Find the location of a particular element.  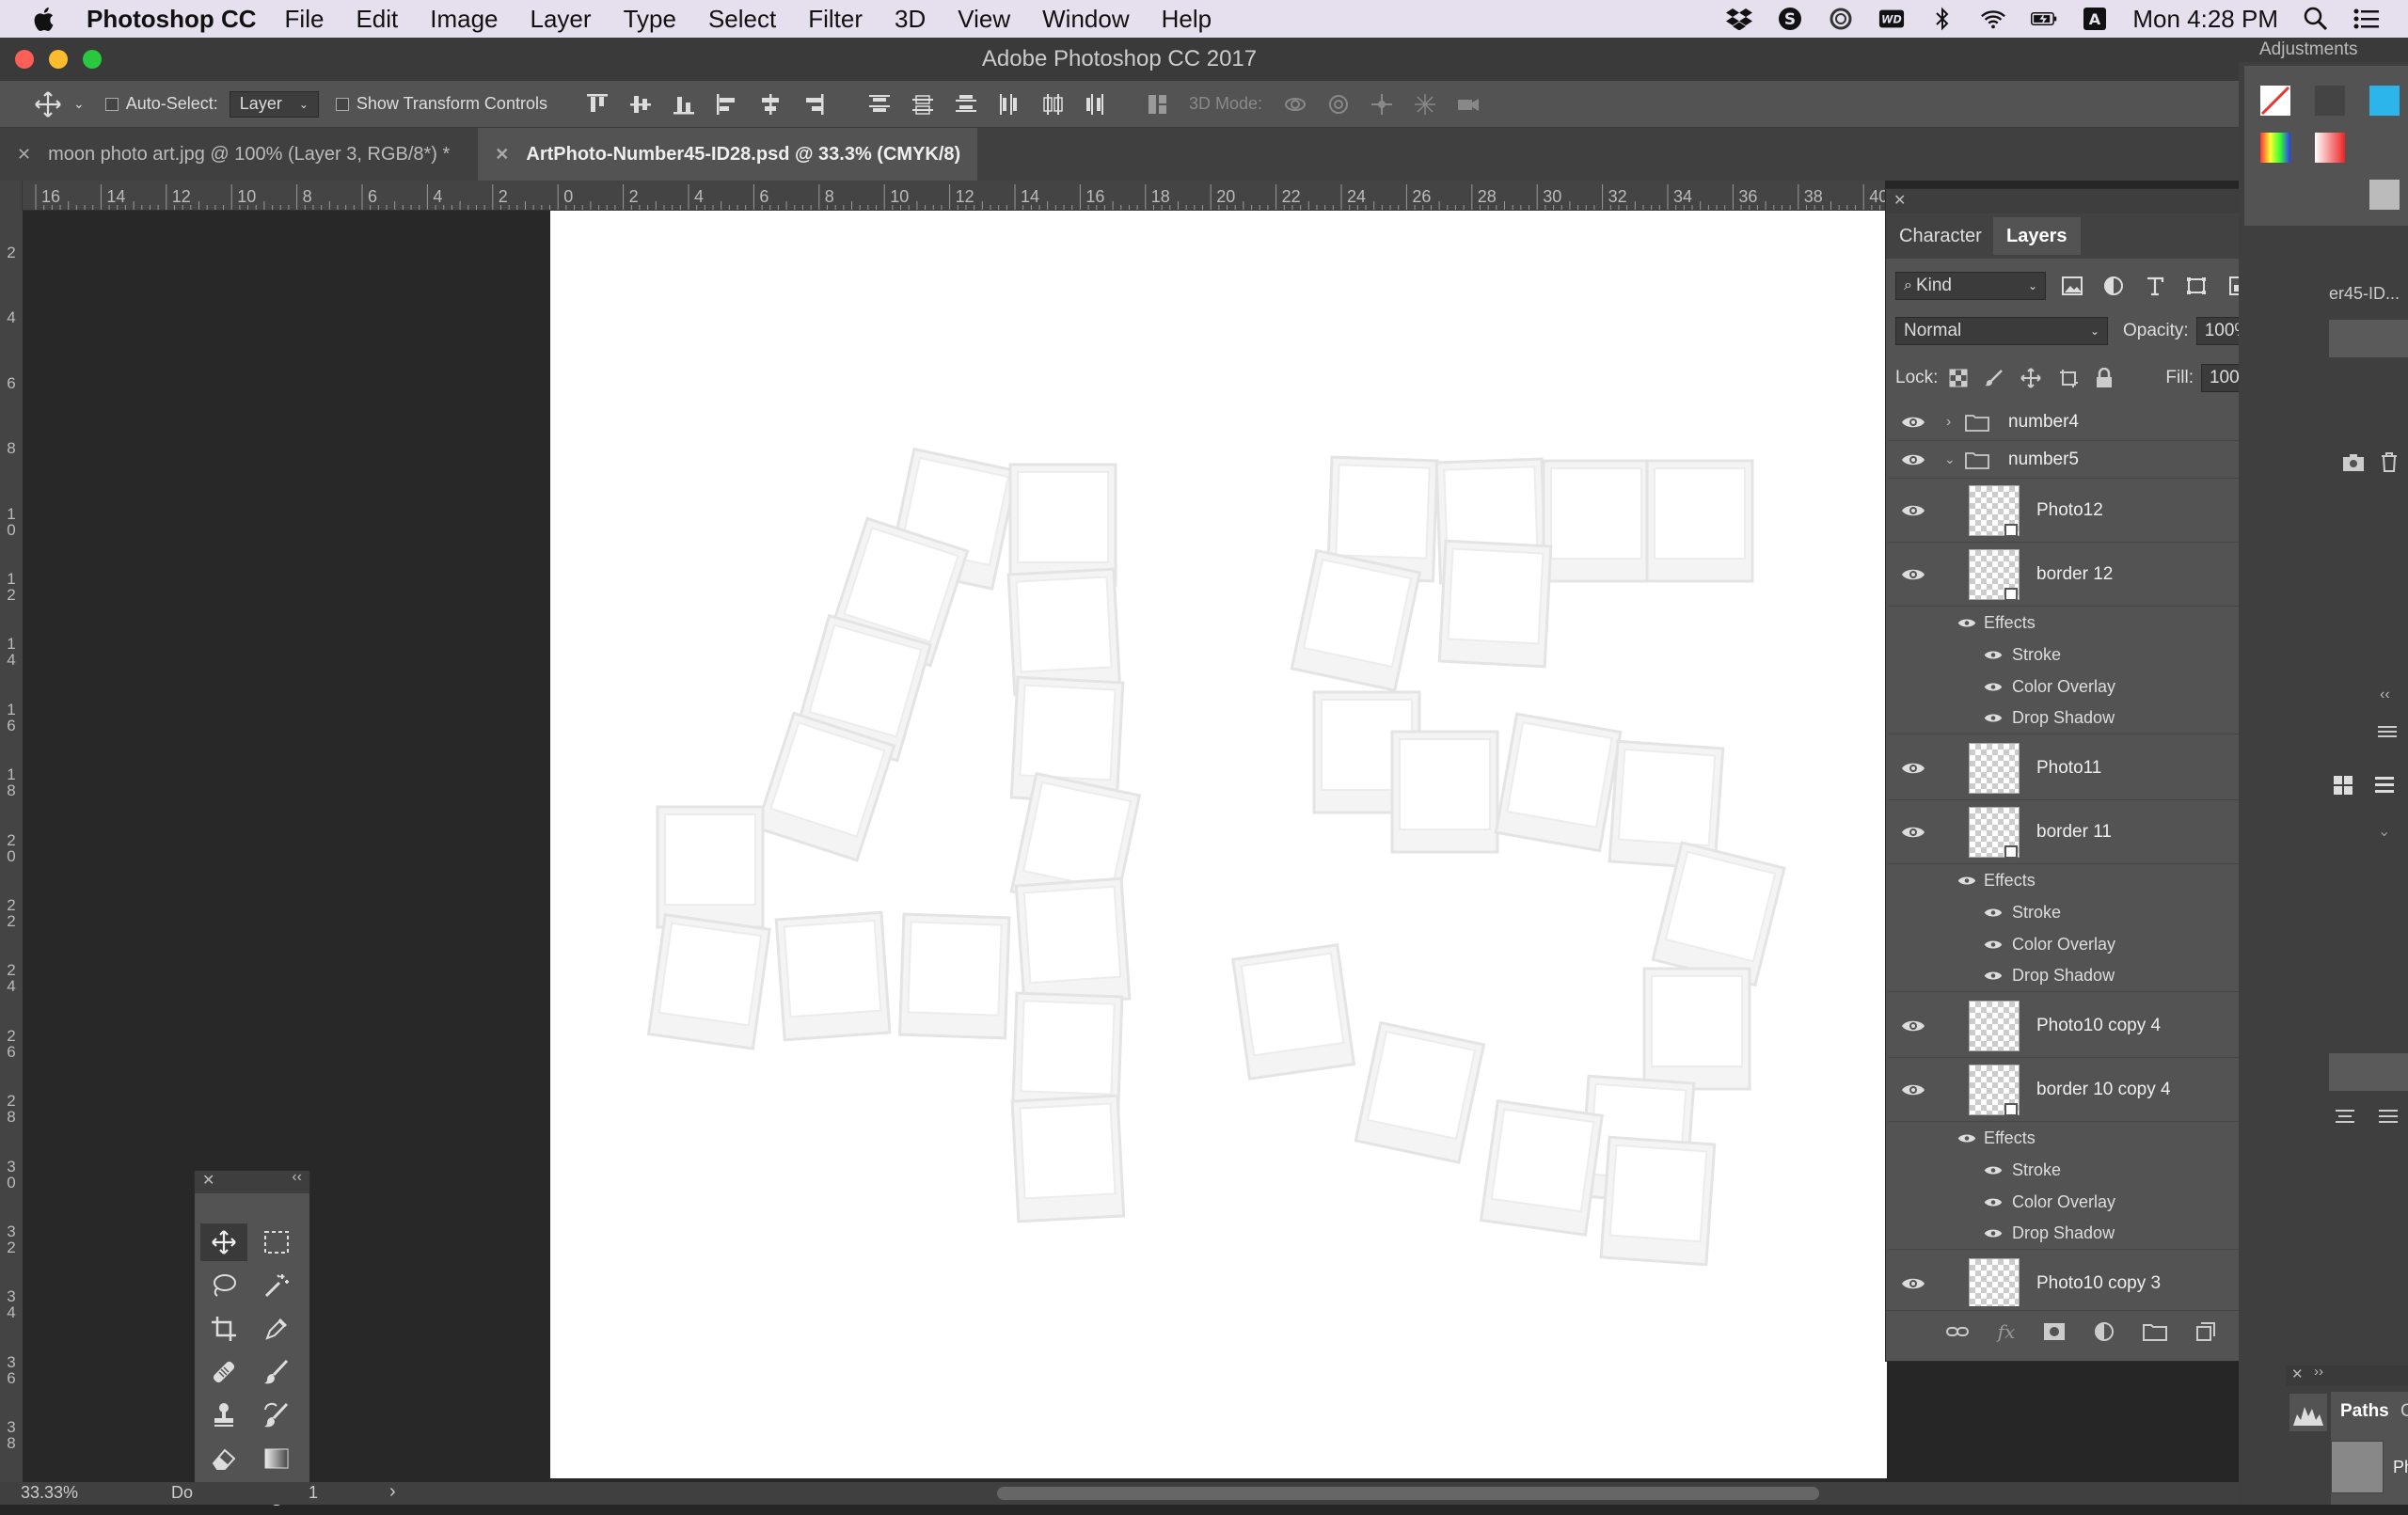

collapse-icon: ‹‹ is located at coordinates (297, 1177).